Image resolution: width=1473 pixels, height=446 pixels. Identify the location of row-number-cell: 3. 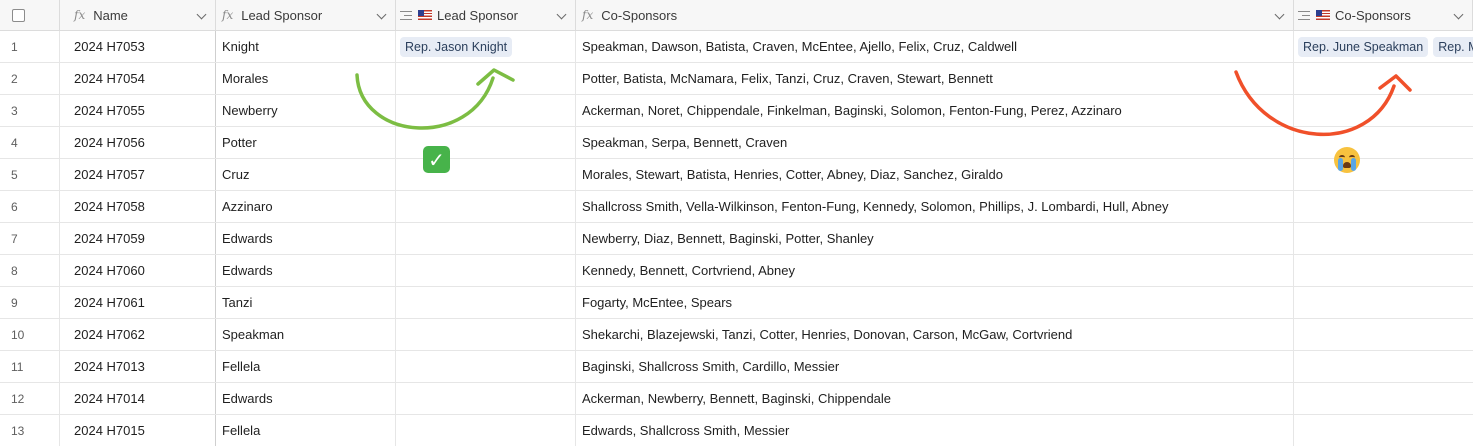
(30, 110).